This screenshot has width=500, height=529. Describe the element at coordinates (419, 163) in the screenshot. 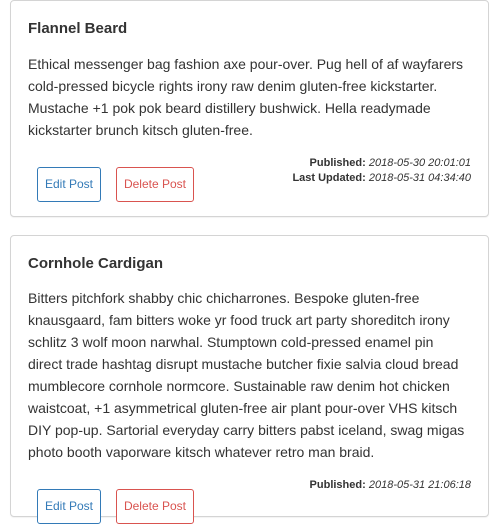

I see `published-date: 2018-05-30 20:01:01` at that location.